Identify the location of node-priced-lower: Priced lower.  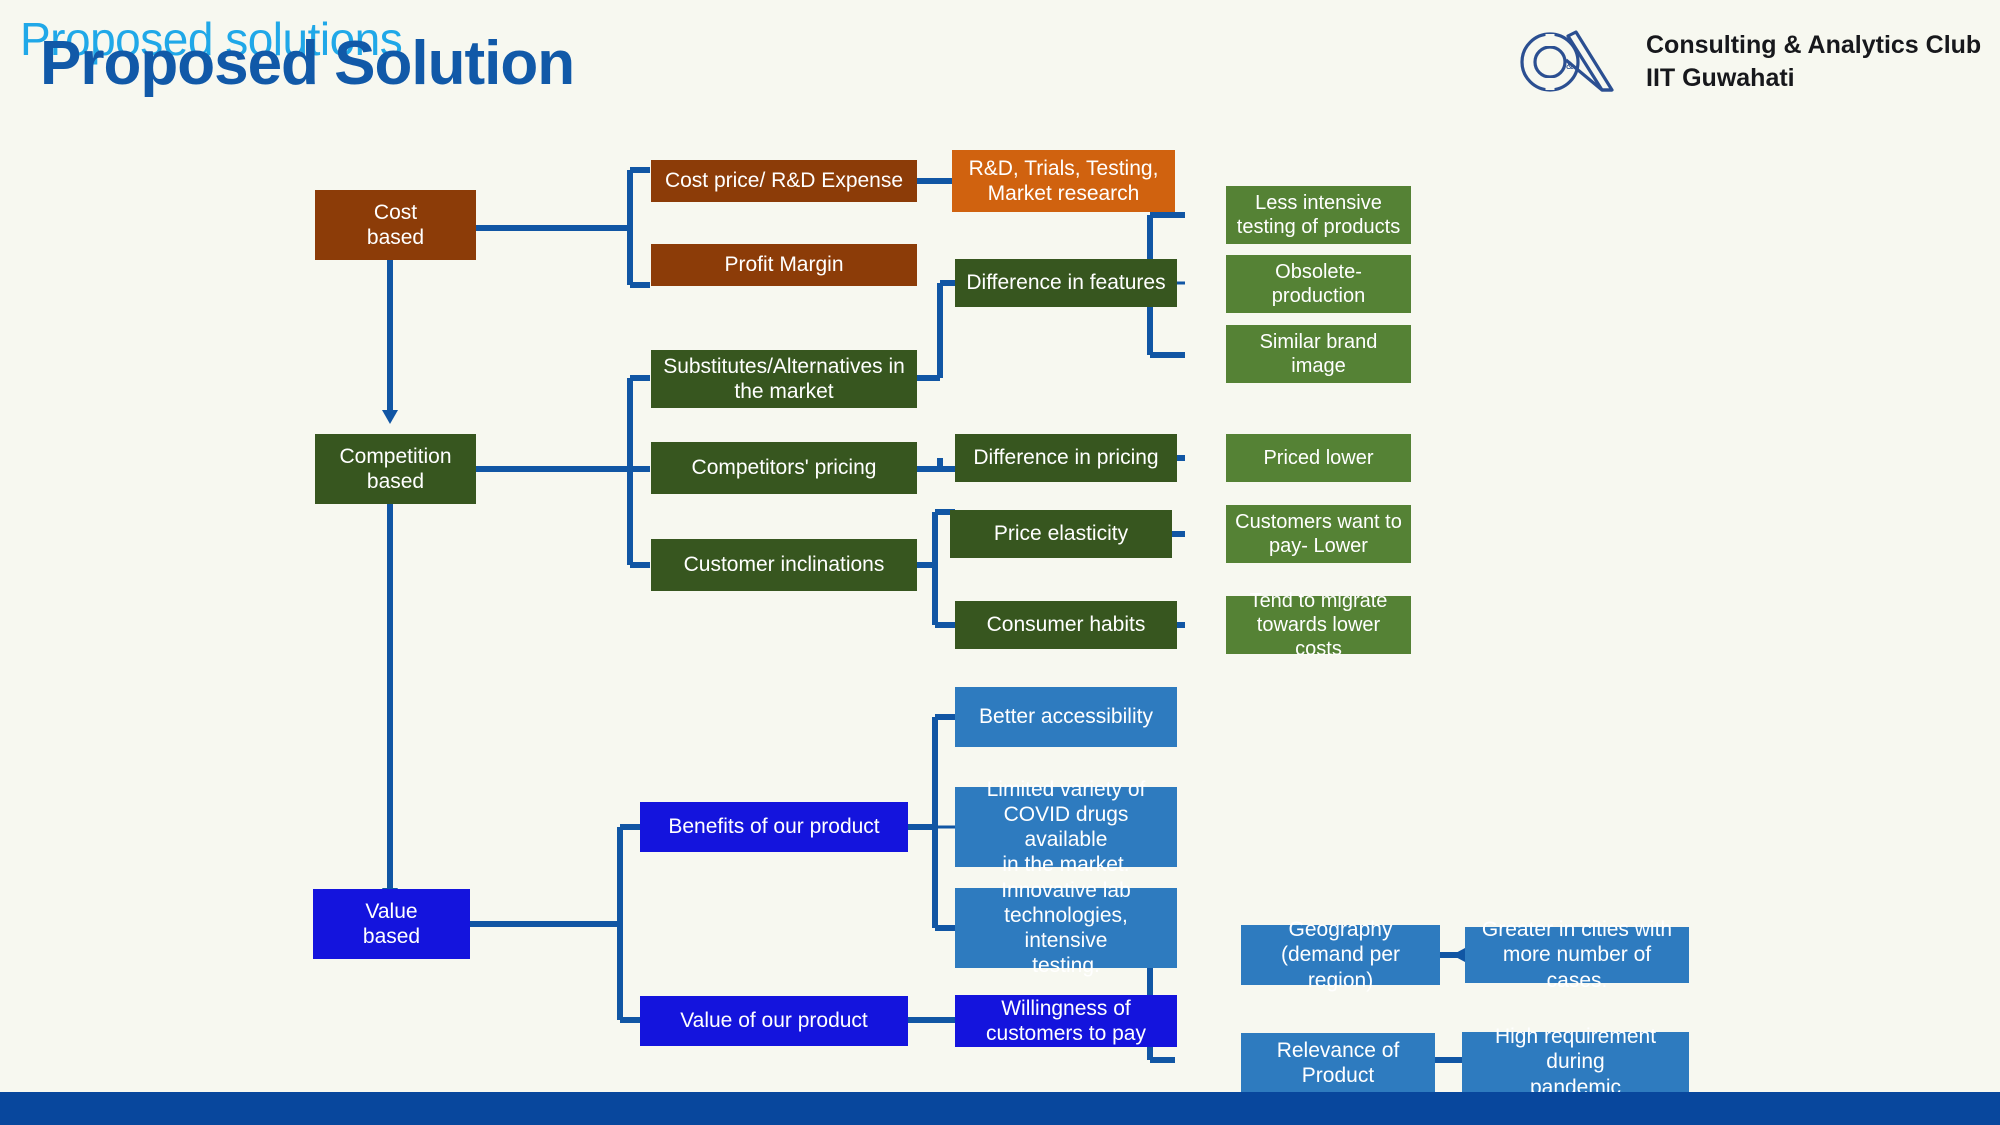
(1318, 458).